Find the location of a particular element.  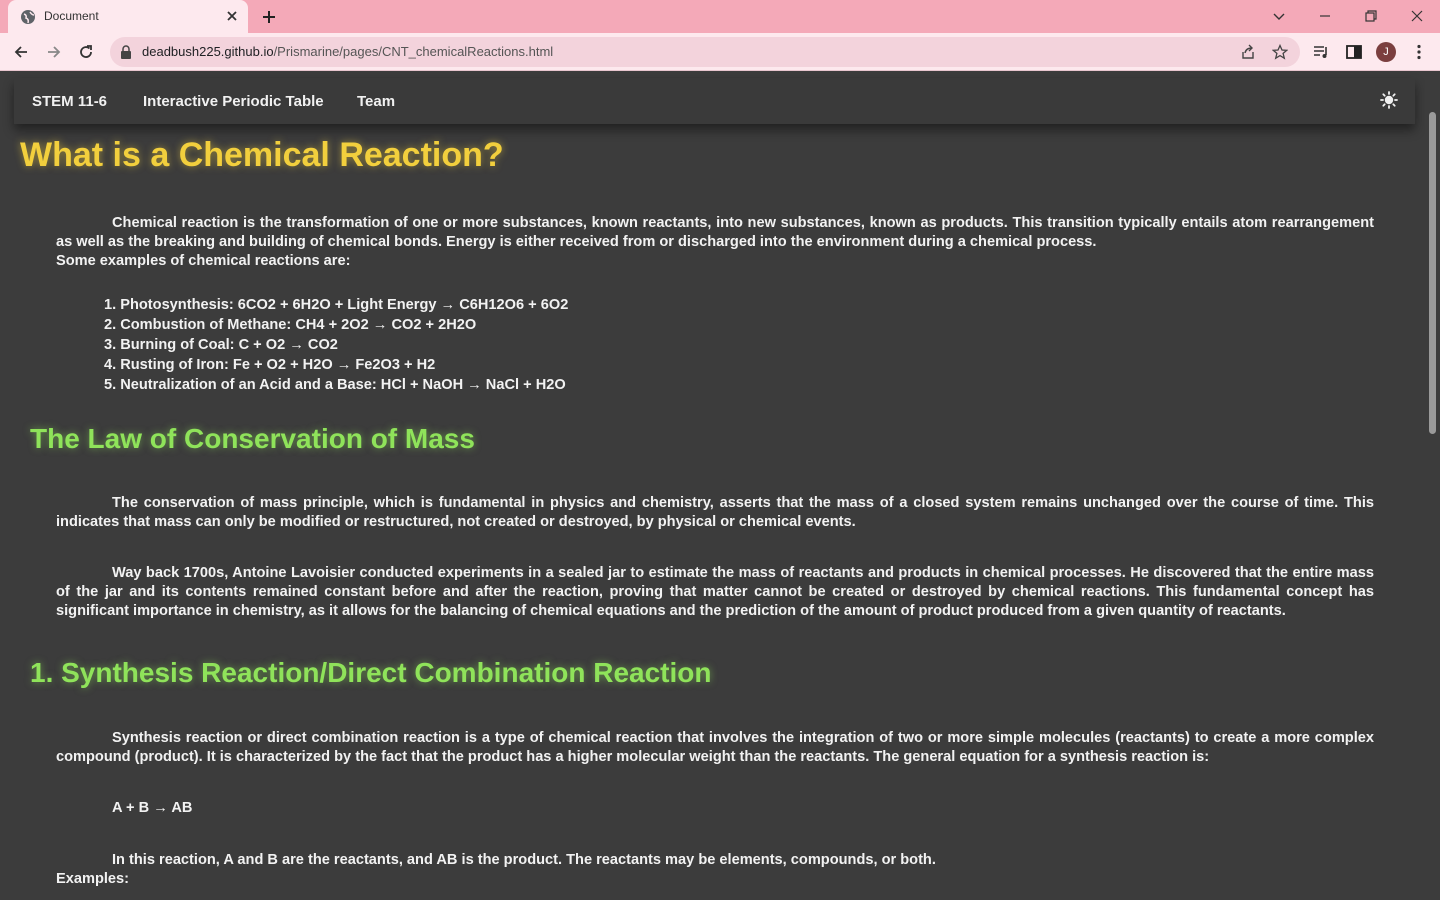

profile-avatar: J is located at coordinates (1386, 52).